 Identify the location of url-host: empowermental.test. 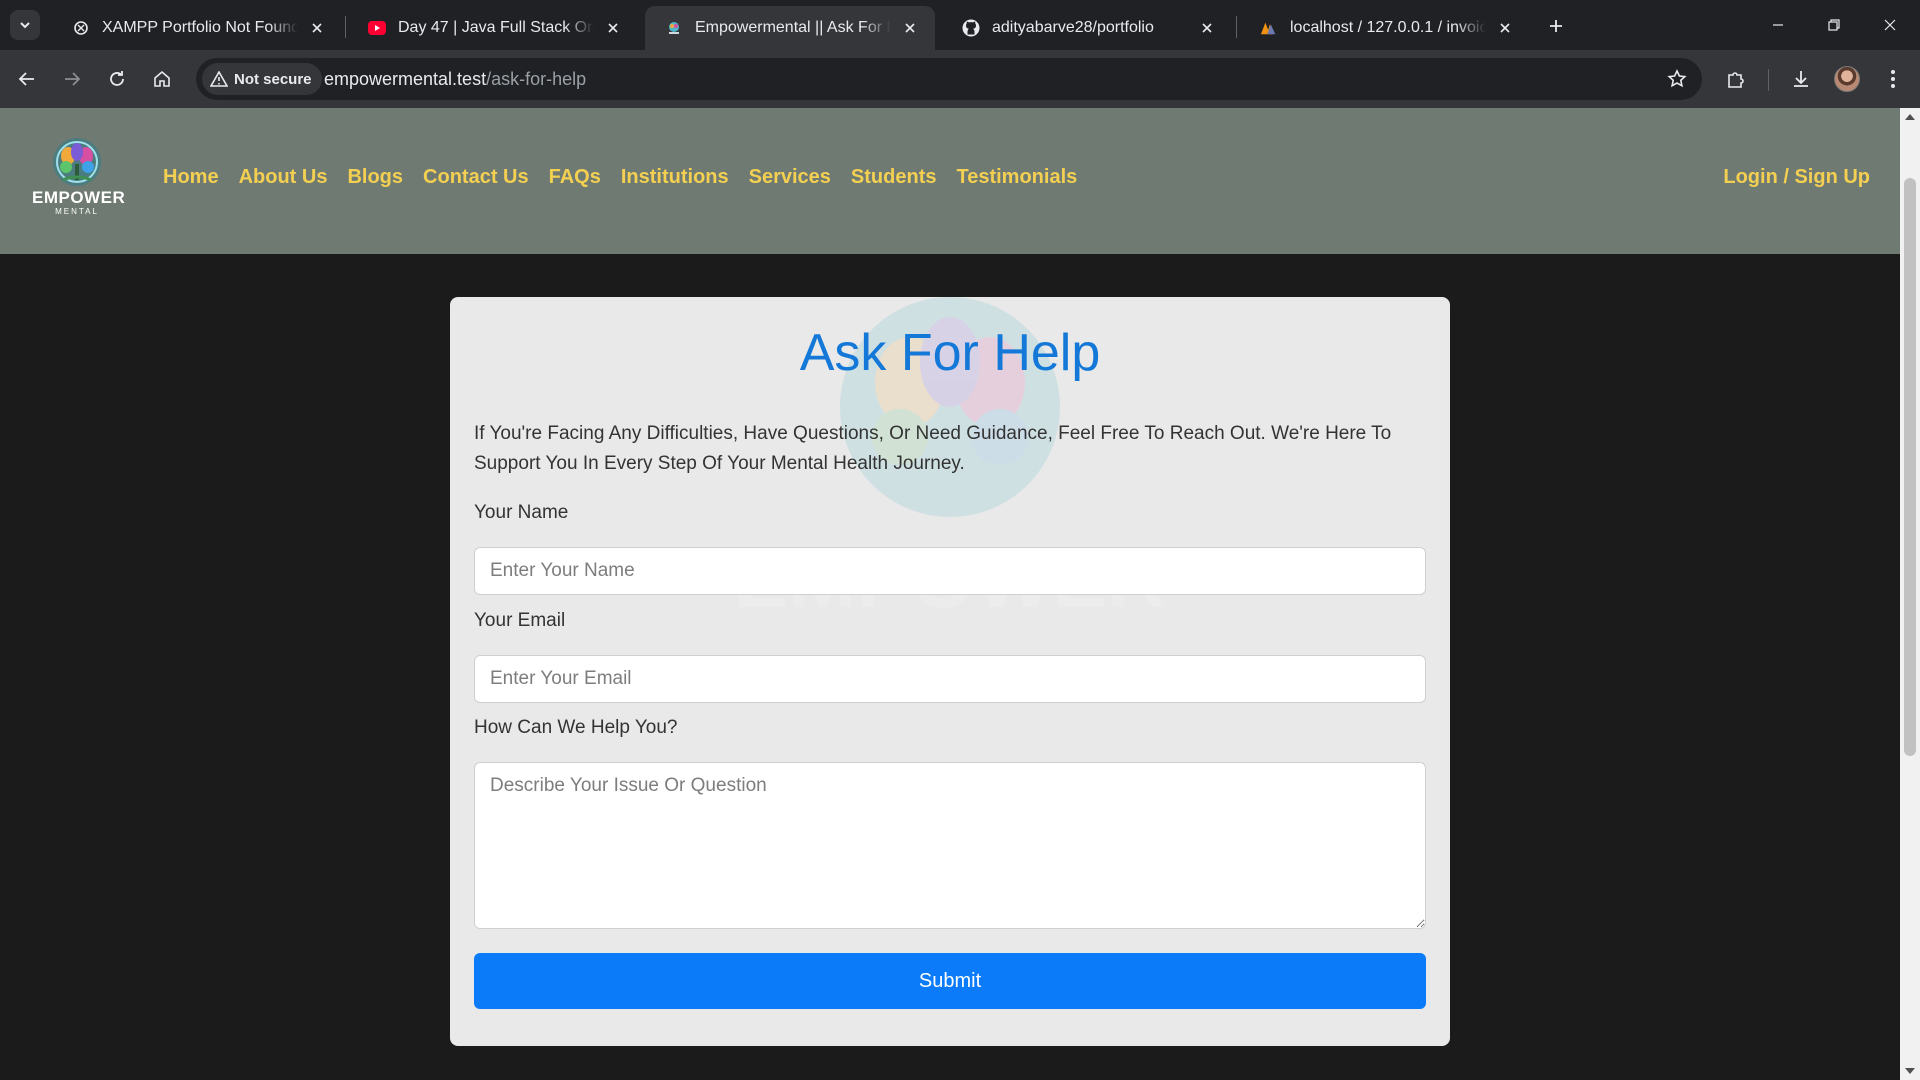
(405, 79).